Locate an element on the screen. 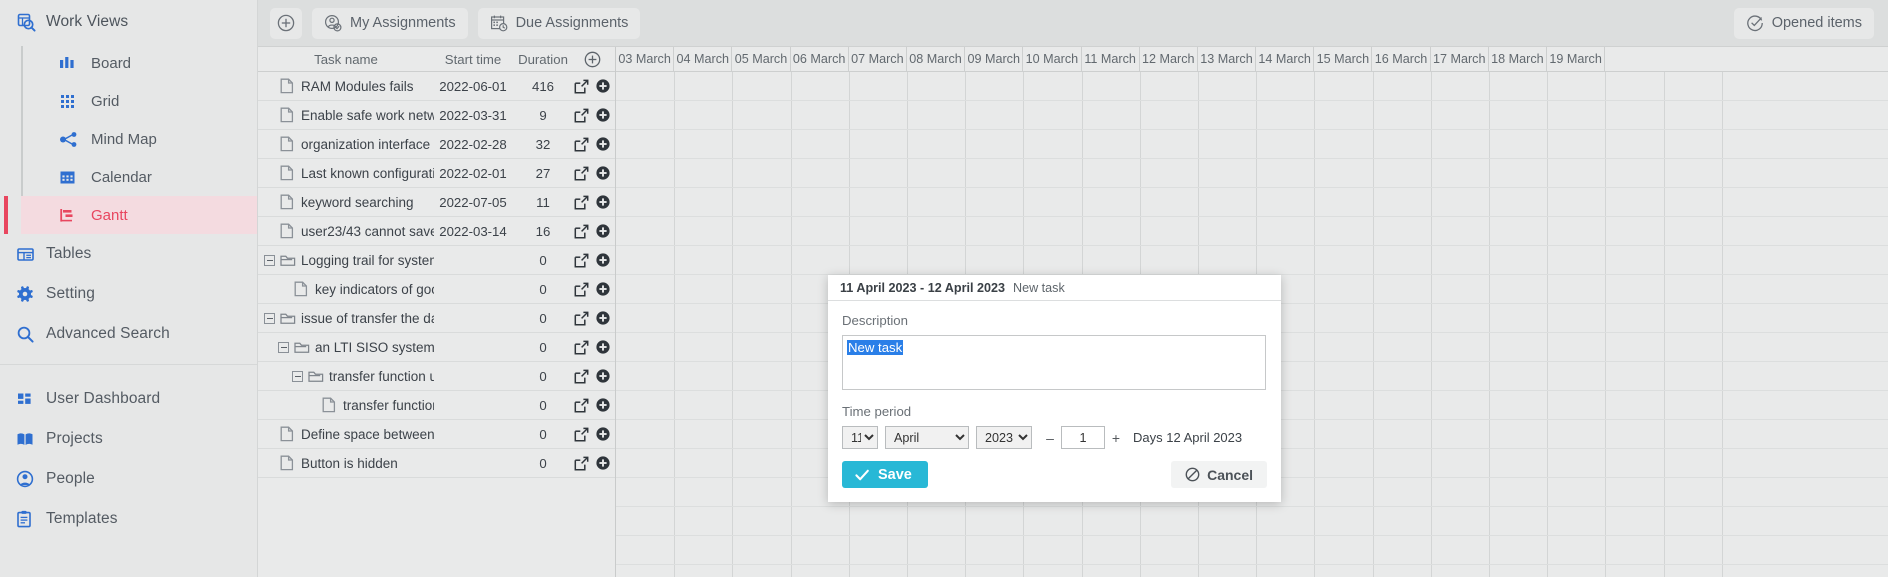 The image size is (1888, 577). table-row: Logging trail for system 0 is located at coordinates (436, 260).